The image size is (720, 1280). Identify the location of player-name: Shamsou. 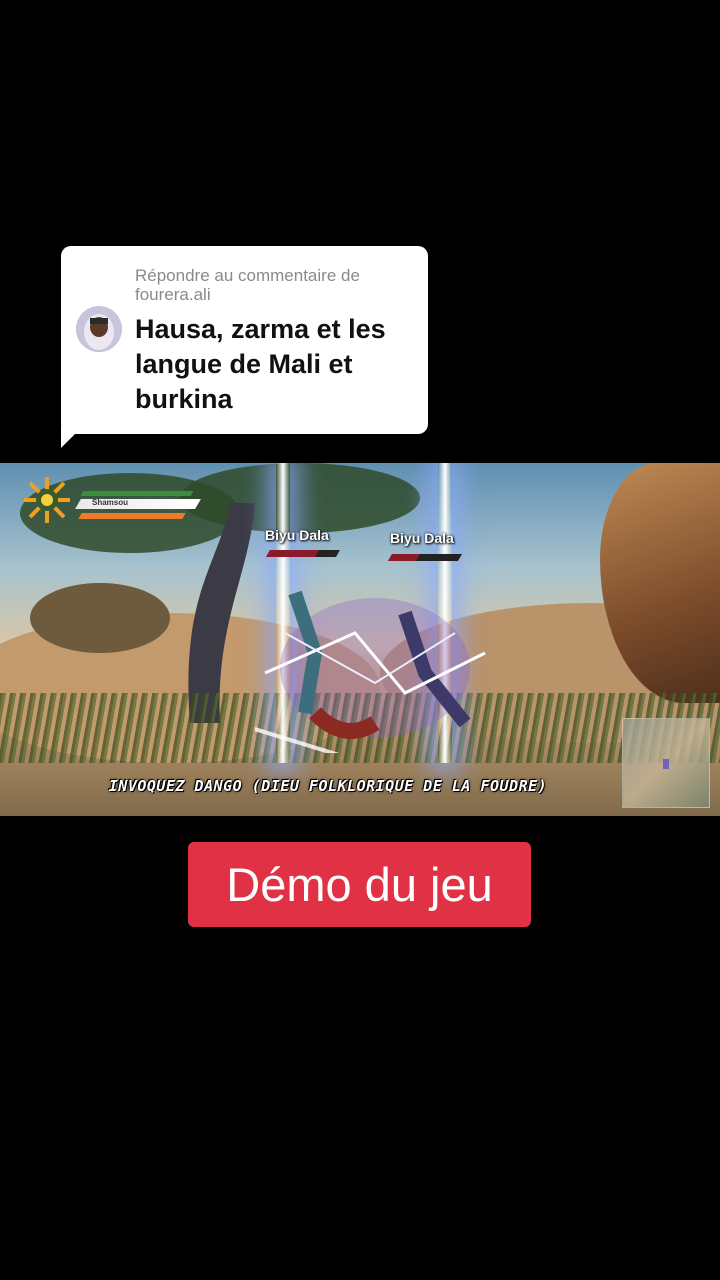
(110, 502).